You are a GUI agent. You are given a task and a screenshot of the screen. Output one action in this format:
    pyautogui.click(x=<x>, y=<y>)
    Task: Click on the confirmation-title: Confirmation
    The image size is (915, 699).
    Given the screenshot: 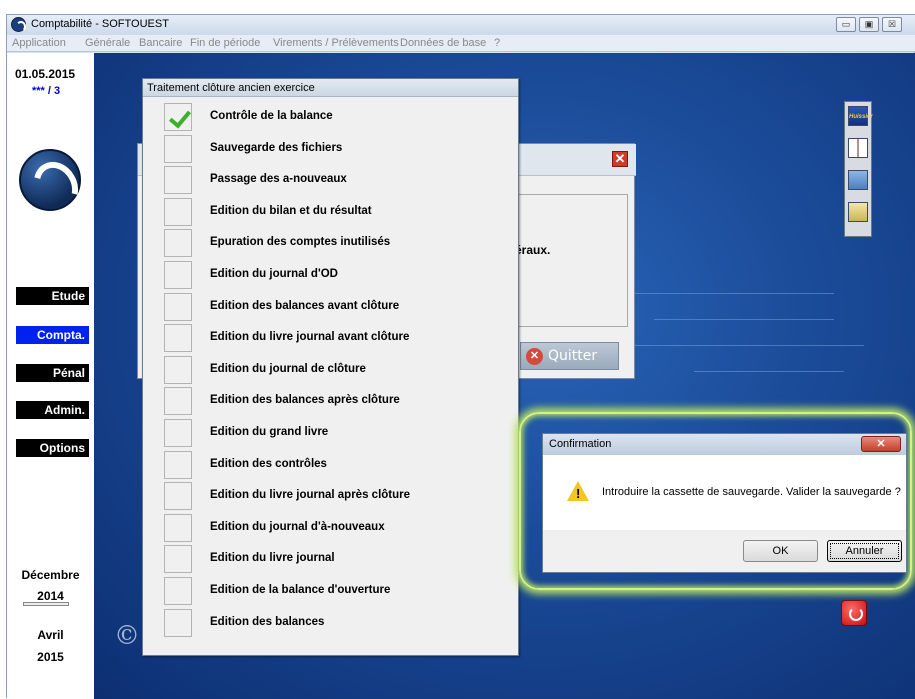 What is the action you would take?
    pyautogui.click(x=580, y=444)
    